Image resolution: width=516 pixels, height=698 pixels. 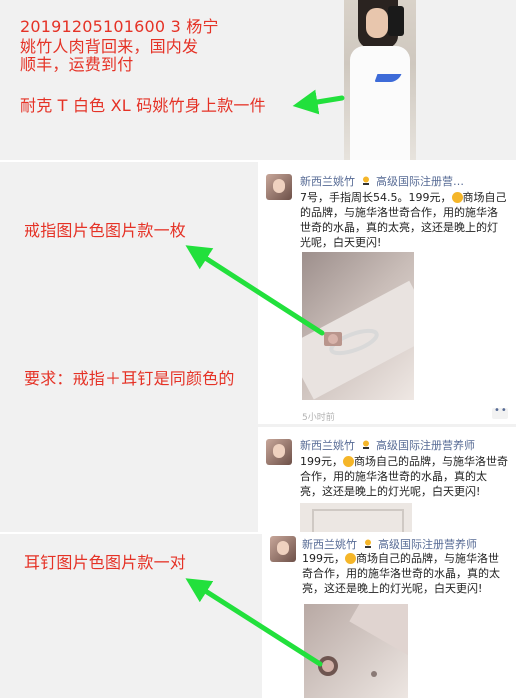 I want to click on ring-photo, so click(x=358, y=326).